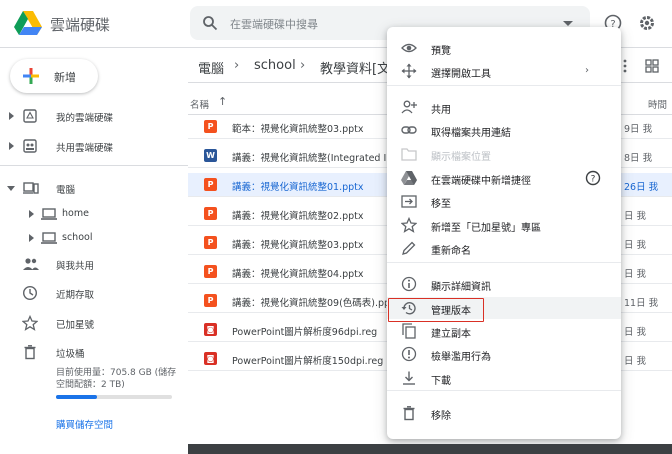 The height and width of the screenshot is (454, 672). What do you see at coordinates (504, 225) in the screenshot?
I see `menu-item: 新增至「已加星號」專區` at bounding box center [504, 225].